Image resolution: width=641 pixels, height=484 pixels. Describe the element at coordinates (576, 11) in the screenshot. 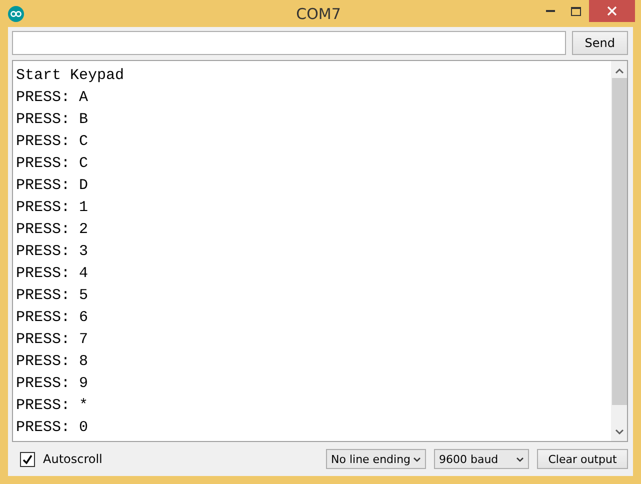

I see `maximize-icon` at that location.